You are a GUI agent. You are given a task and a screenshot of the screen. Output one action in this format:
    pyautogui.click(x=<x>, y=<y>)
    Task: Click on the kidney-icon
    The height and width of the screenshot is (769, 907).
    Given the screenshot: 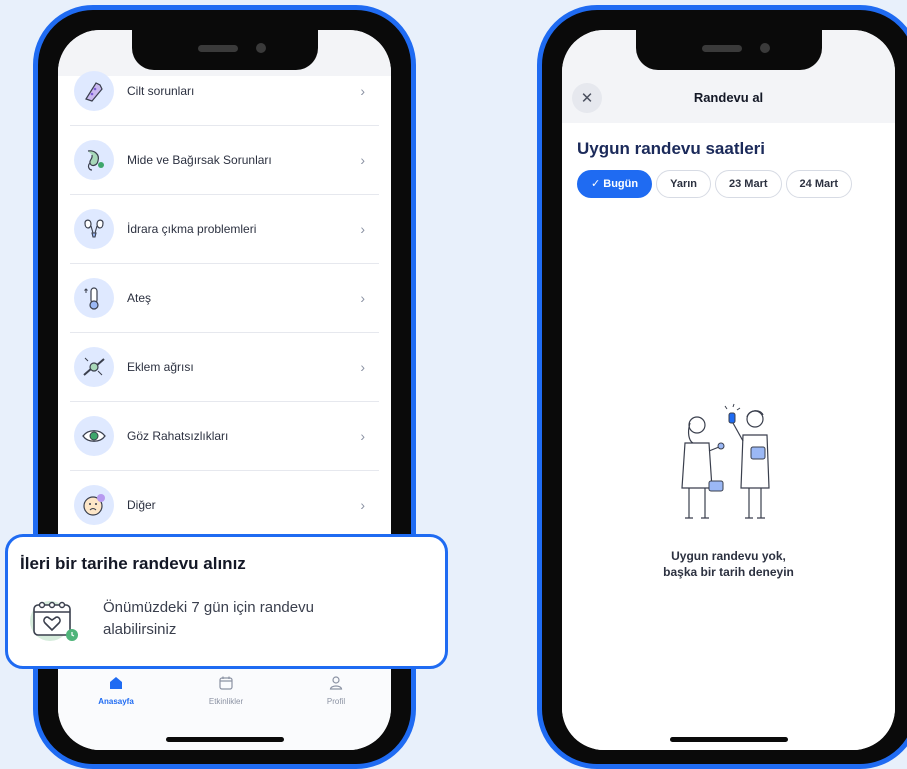 What is the action you would take?
    pyautogui.click(x=94, y=229)
    